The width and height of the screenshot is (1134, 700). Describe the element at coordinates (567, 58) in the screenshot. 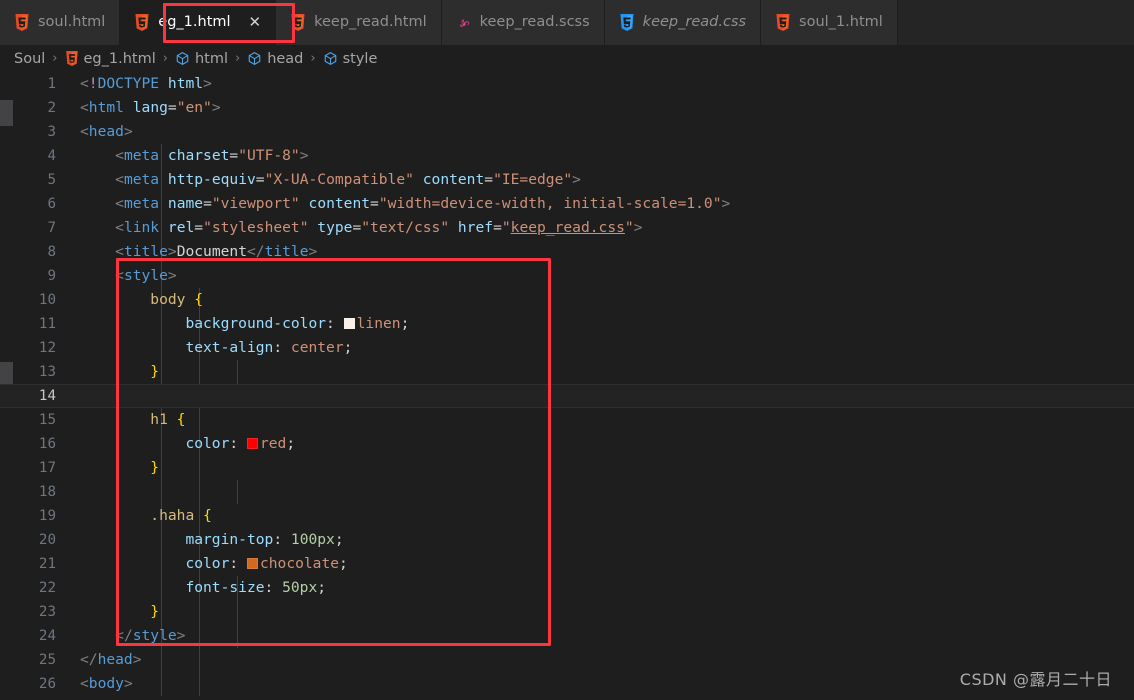

I see `breadcrumb: Soul › eg_1.html › html › head › style` at that location.